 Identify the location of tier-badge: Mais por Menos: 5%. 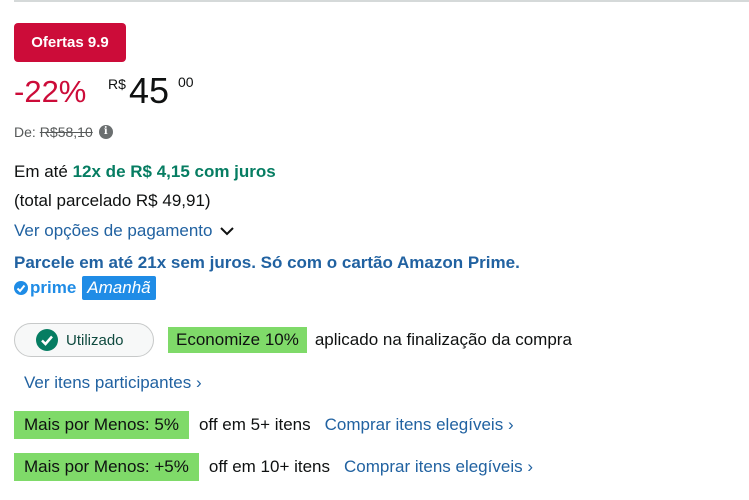
(101, 425).